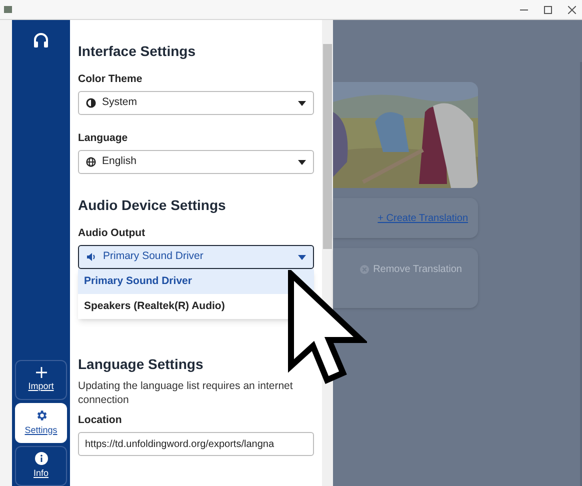 Image resolution: width=582 pixels, height=486 pixels. Describe the element at coordinates (103, 138) in the screenshot. I see `field-label: Language` at that location.